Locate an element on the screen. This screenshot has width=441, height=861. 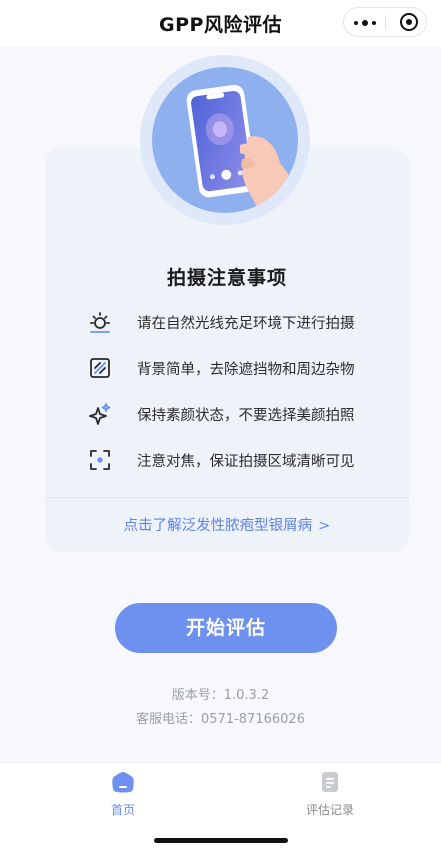
card-divider is located at coordinates (227, 497).